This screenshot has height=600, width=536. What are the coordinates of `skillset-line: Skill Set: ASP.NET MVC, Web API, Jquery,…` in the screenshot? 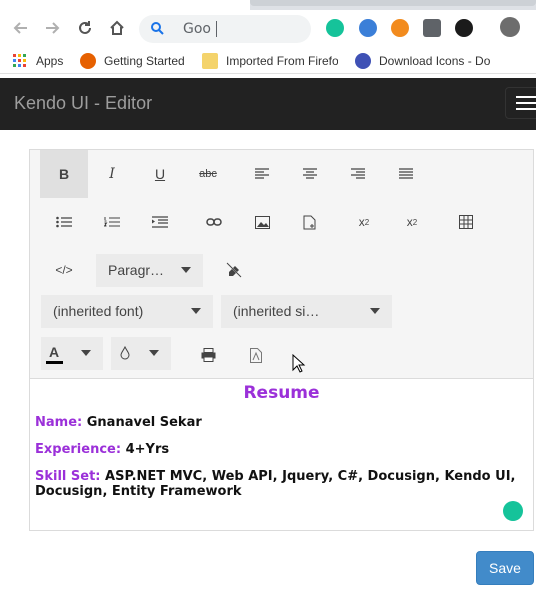 It's located at (280, 484).